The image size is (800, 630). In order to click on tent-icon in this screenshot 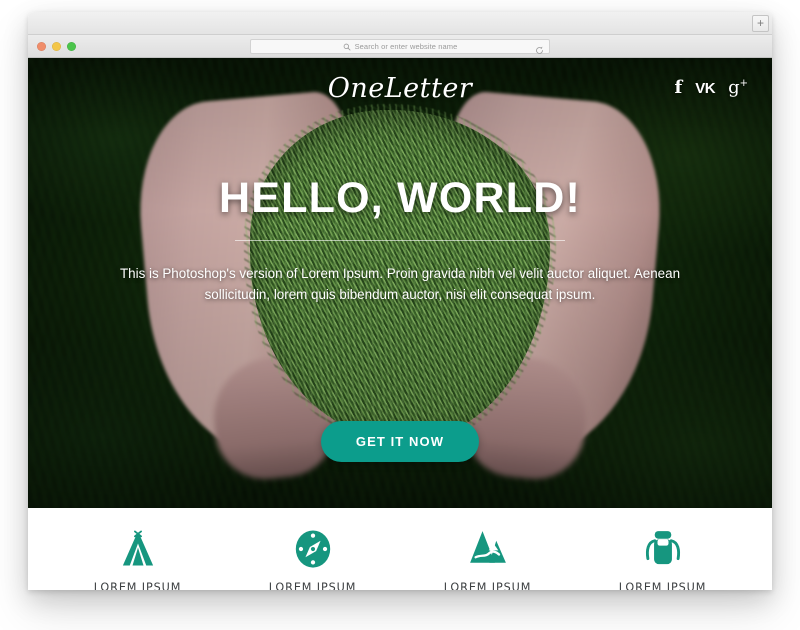, I will do `click(137, 549)`.